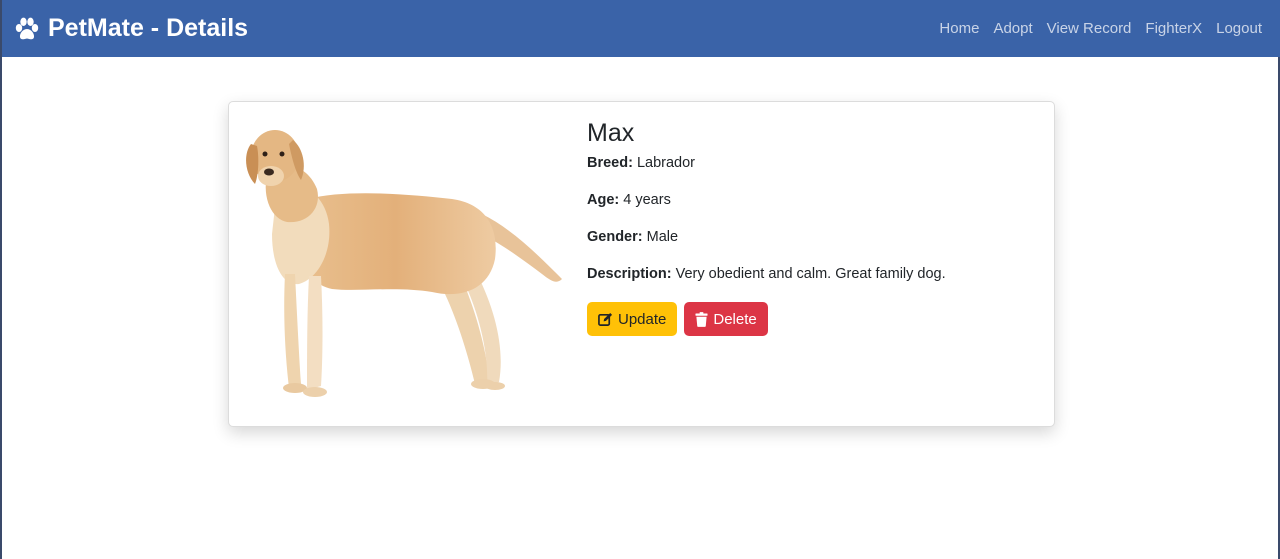  What do you see at coordinates (1173, 28) in the screenshot?
I see `nav-user: FighterX` at bounding box center [1173, 28].